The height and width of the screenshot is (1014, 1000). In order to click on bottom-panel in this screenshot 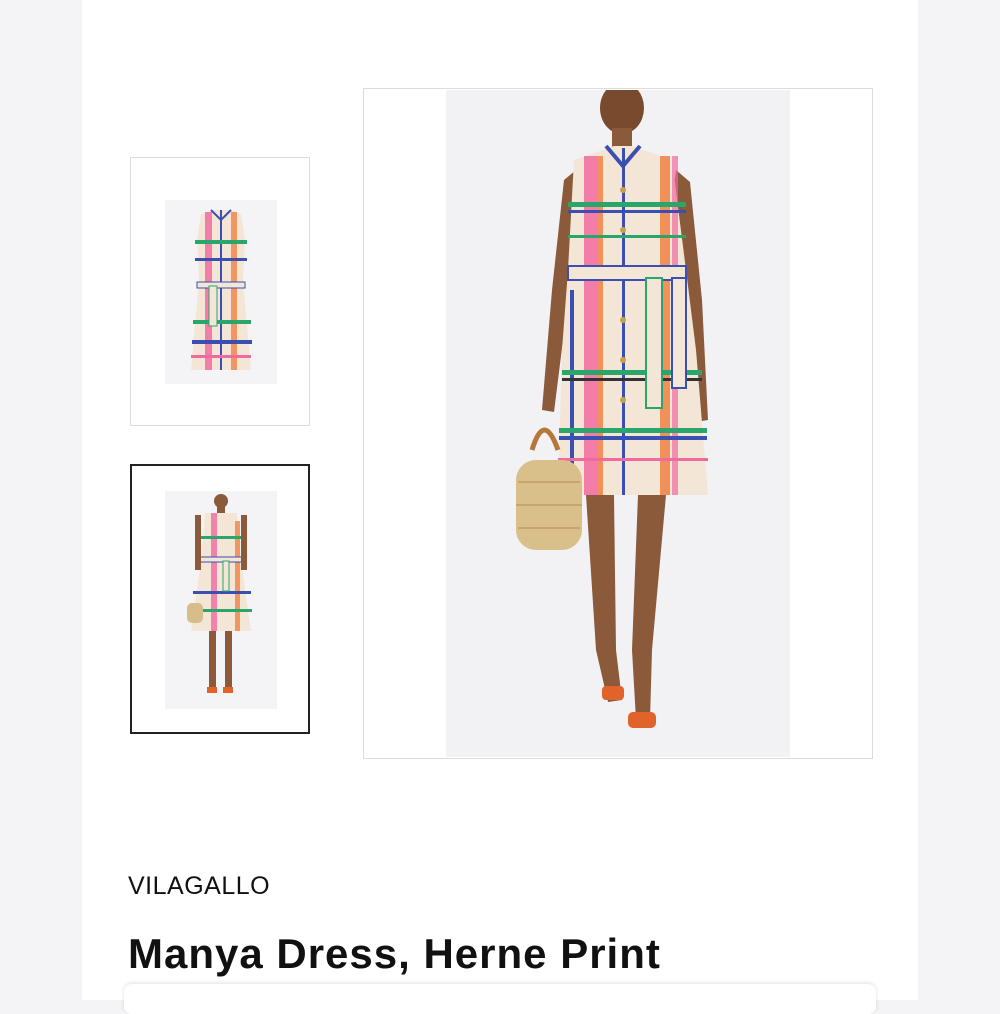, I will do `click(500, 999)`.